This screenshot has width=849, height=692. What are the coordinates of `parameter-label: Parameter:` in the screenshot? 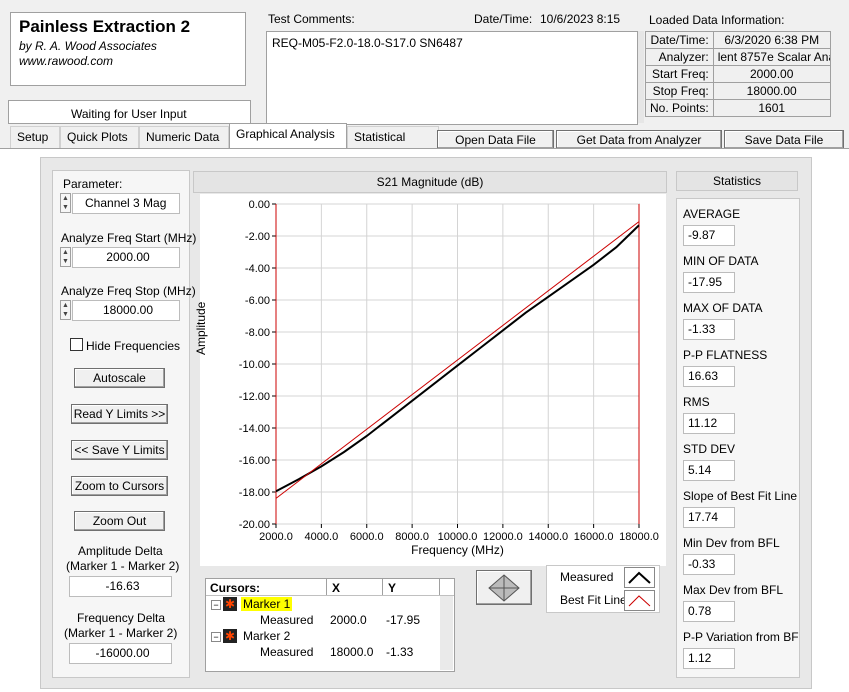 It's located at (93, 184).